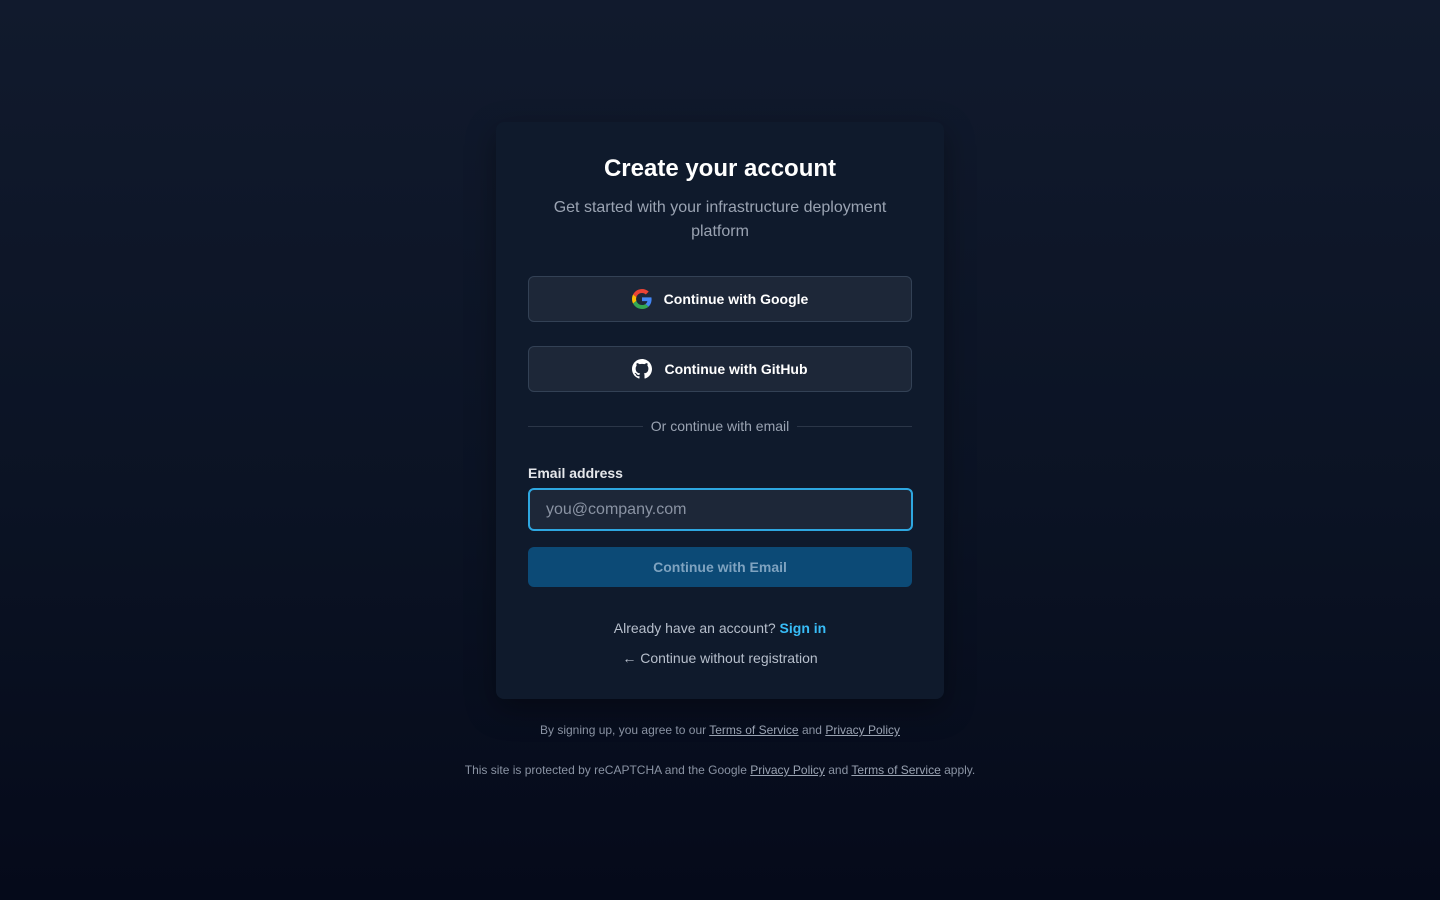 This screenshot has height=900, width=1440. Describe the element at coordinates (855, 426) in the screenshot. I see `divider-line-right` at that location.